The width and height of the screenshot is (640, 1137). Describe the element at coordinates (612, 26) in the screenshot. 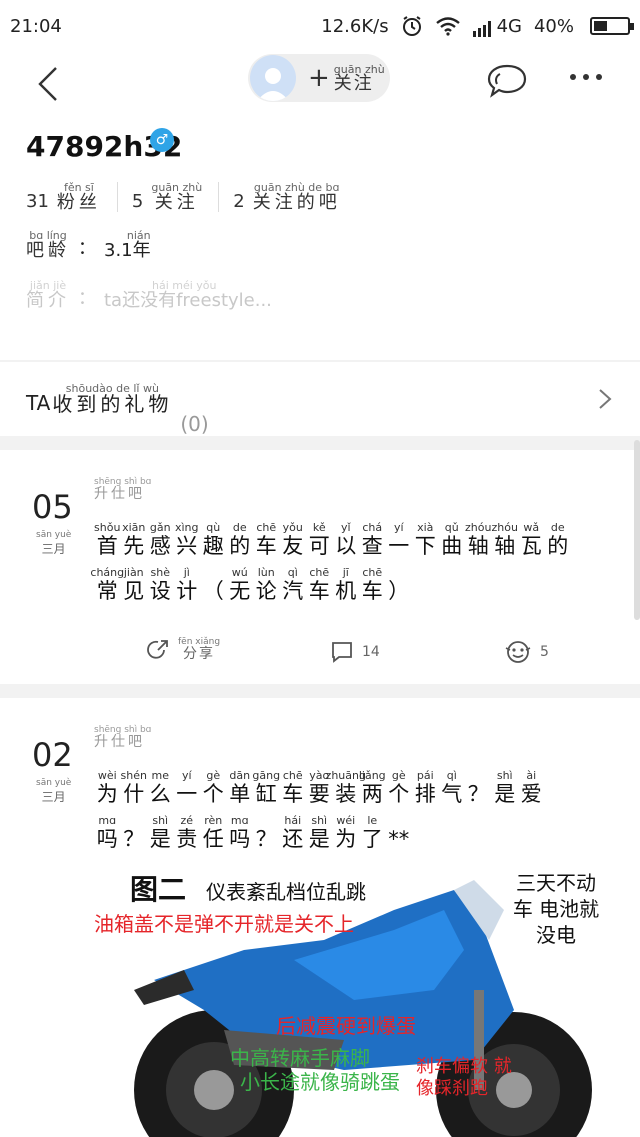

I see `battery-icon` at that location.